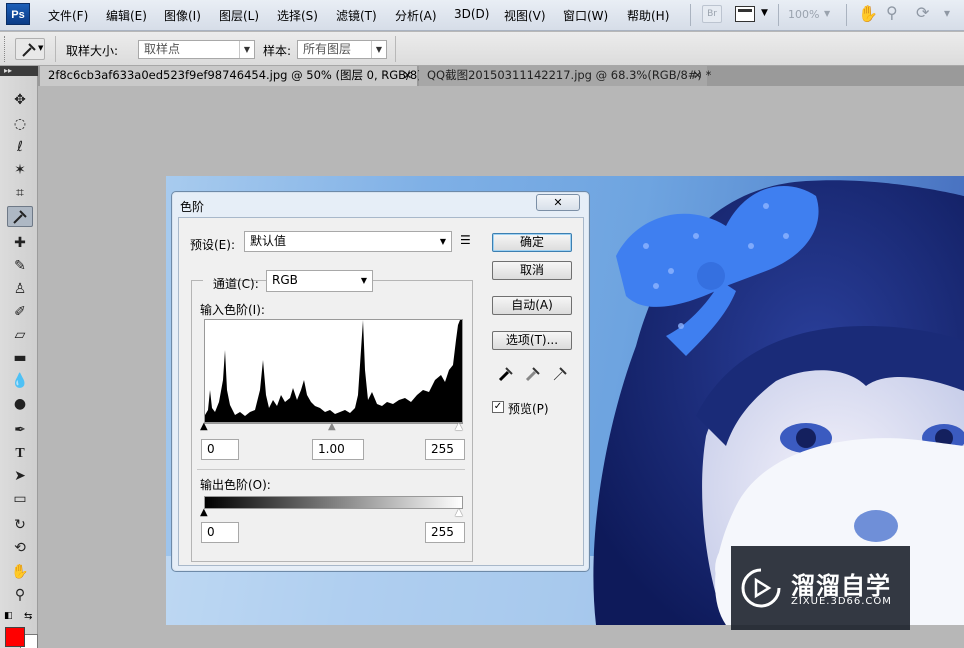  Describe the element at coordinates (204, 512) in the screenshot. I see `output-black-slider: ▲` at that location.